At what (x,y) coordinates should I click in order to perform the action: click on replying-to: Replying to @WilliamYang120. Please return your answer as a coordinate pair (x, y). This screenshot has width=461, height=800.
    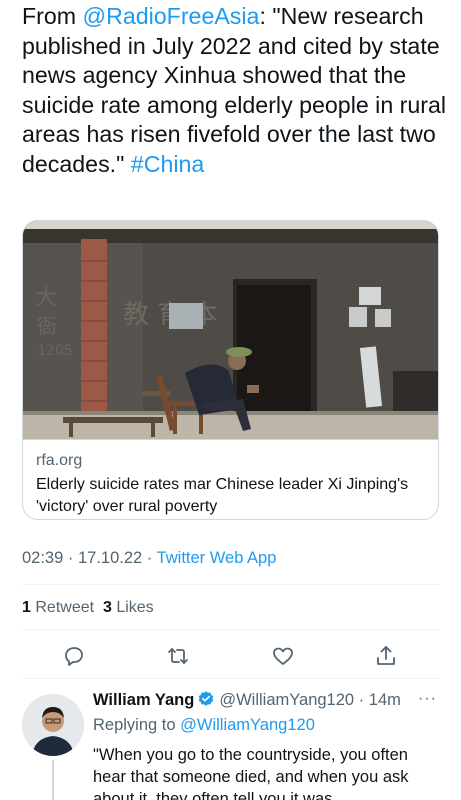
    Looking at the image, I should click on (204, 725).